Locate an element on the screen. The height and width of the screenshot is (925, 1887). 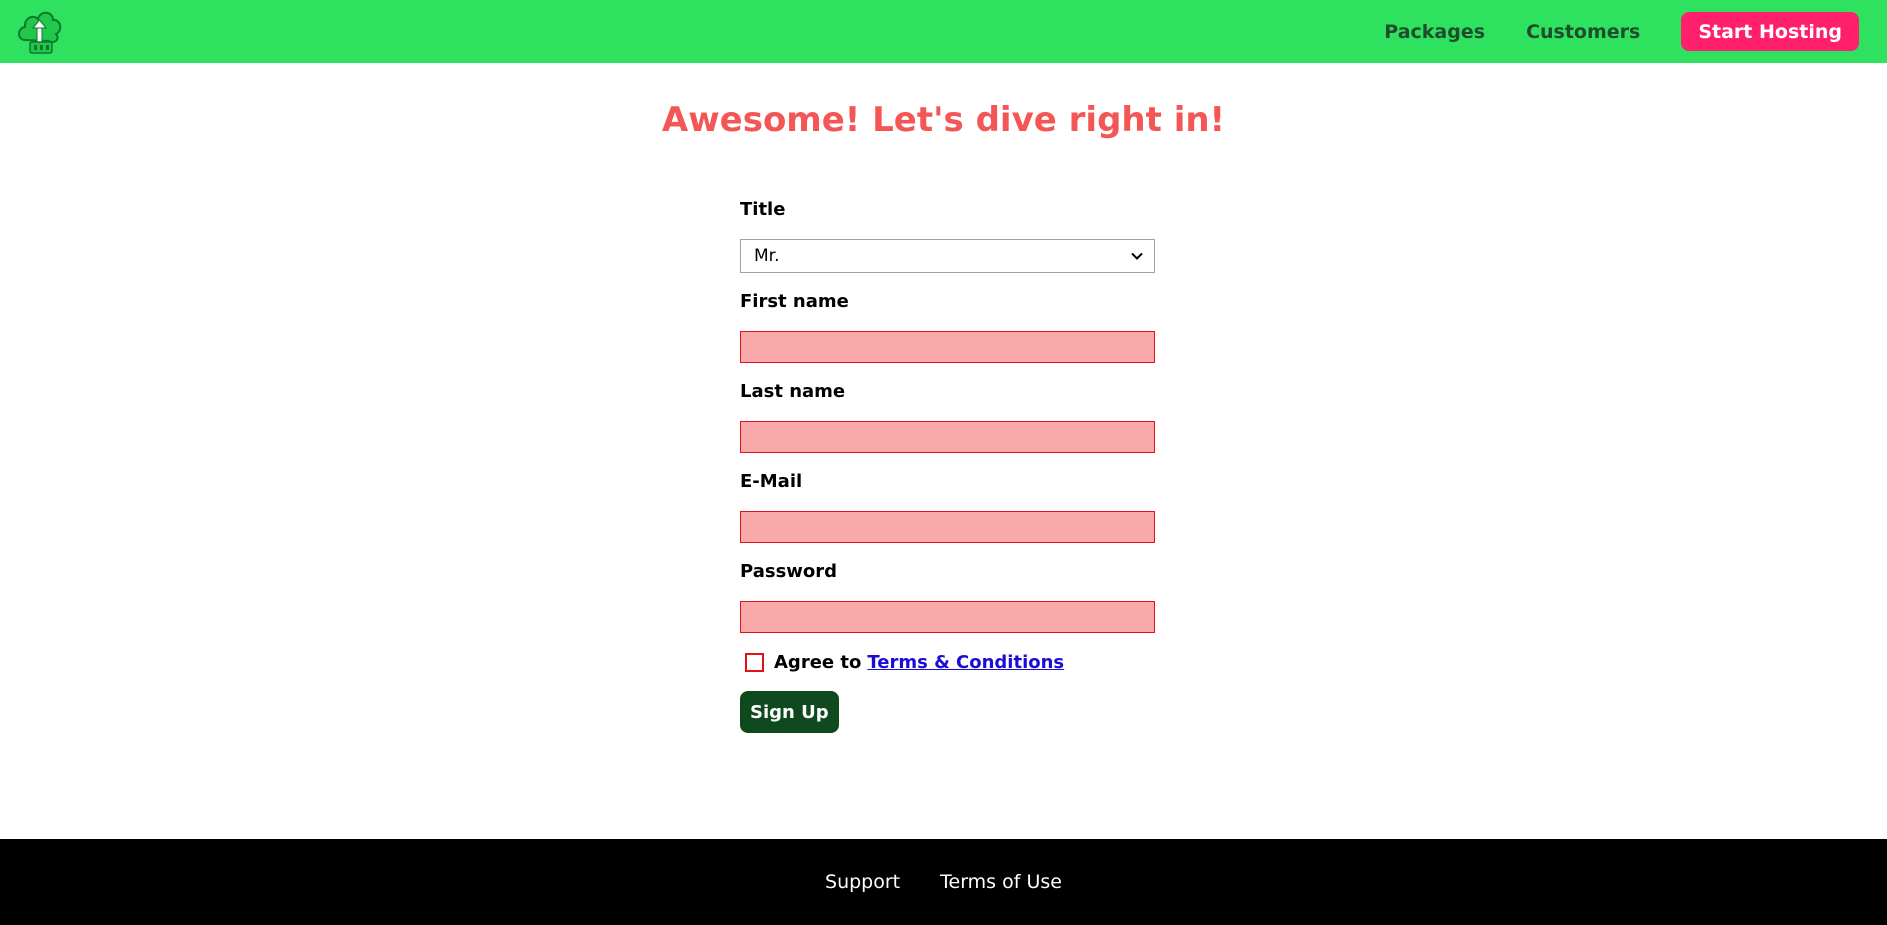
nav-link-customers: Customers is located at coordinates (1583, 32).